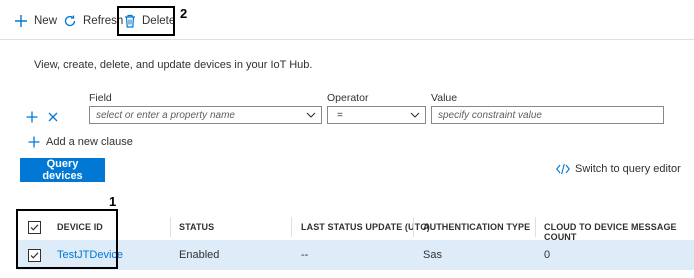 The width and height of the screenshot is (694, 278). Describe the element at coordinates (432, 255) in the screenshot. I see `device-auth-type: Sas` at that location.